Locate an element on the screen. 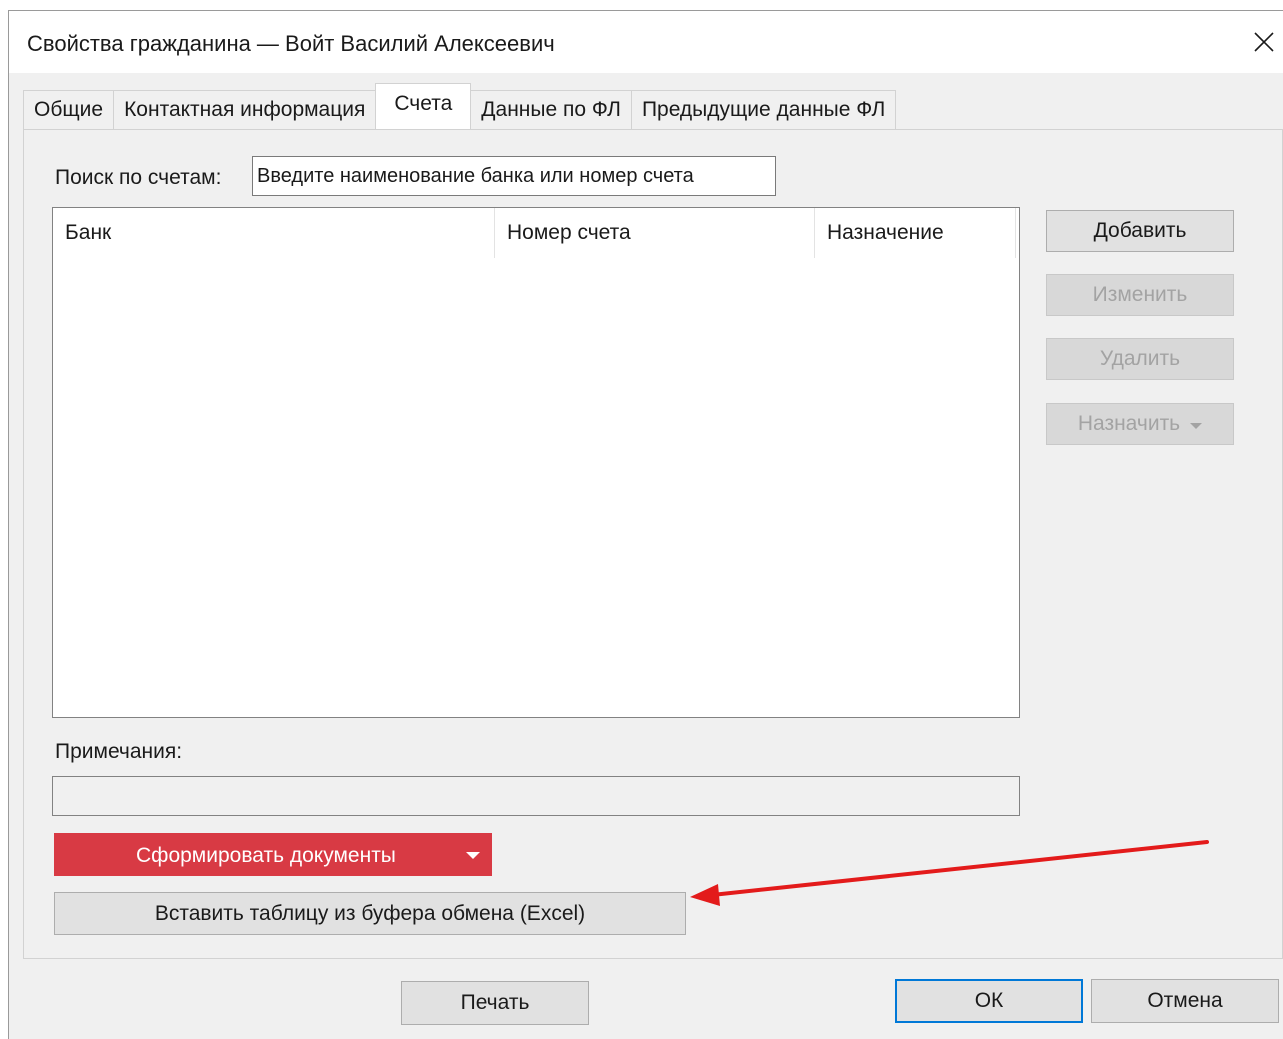 The image size is (1283, 1039). tab-person-data: Данные по ФЛ is located at coordinates (551, 109).